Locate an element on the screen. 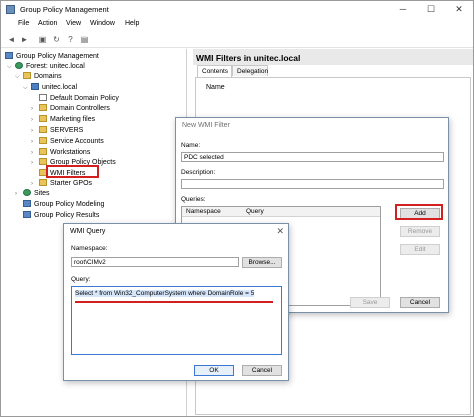 This screenshot has height=417, width=474. cancel-query-button: Cancel is located at coordinates (262, 370).